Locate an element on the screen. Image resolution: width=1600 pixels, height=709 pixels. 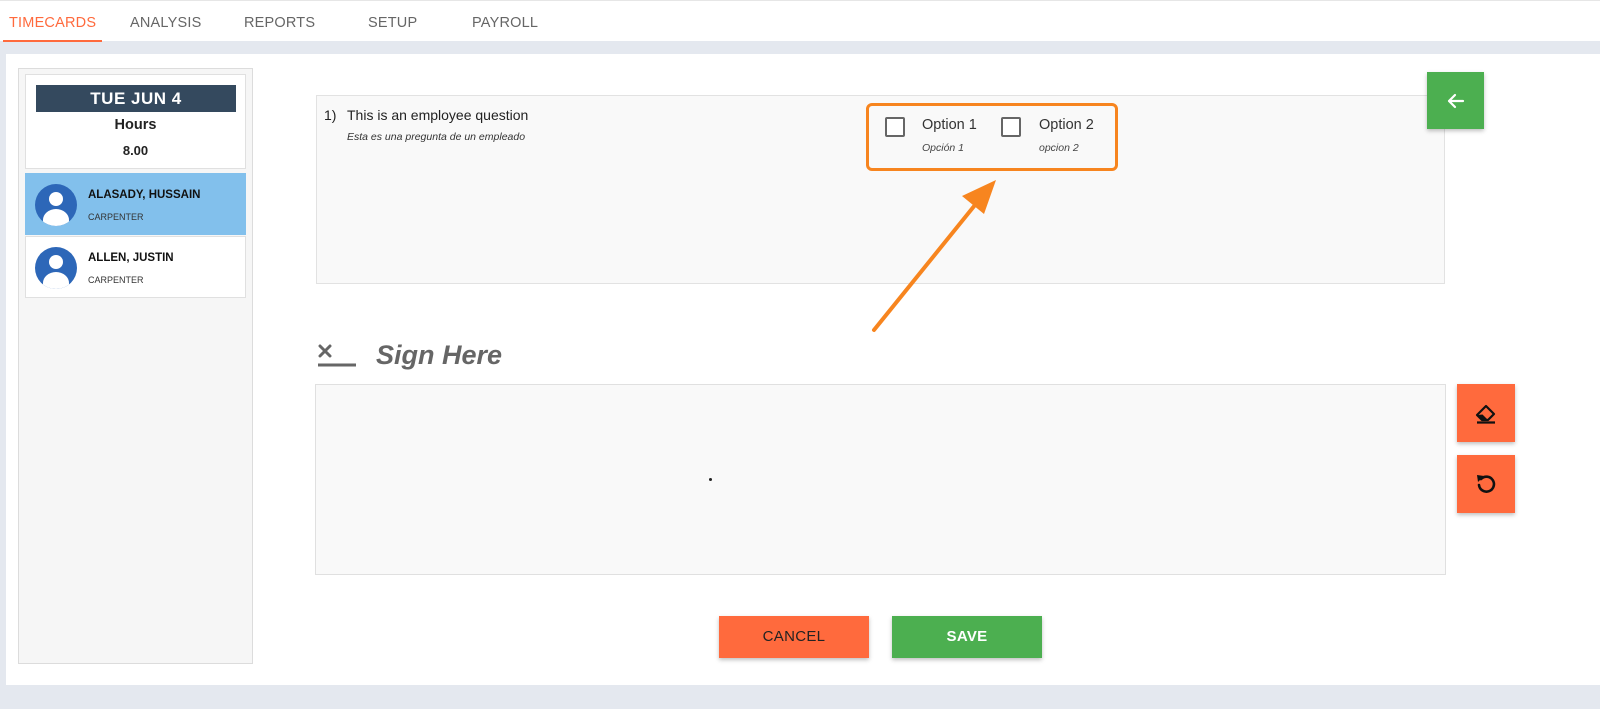
hours-label: Hours is located at coordinates (135, 125).